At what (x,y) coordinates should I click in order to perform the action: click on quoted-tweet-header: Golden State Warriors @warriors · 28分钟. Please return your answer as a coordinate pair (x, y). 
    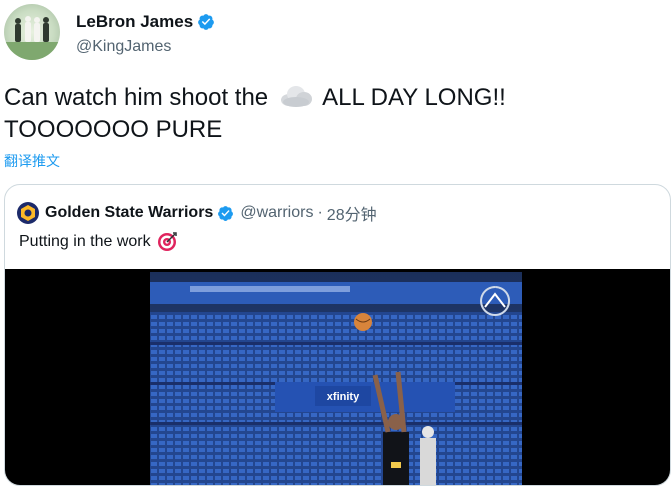
    Looking at the image, I should click on (197, 213).